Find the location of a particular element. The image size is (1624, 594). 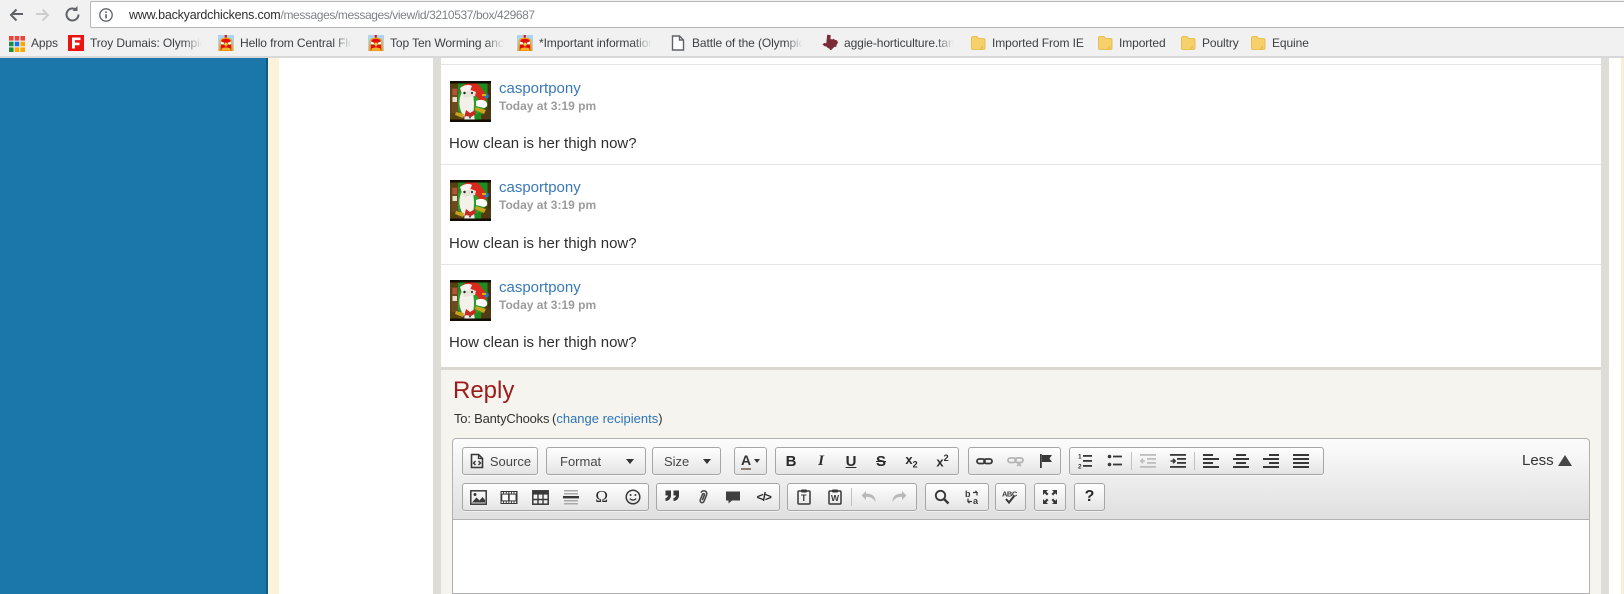

svg-text: 1 is located at coordinates (1080, 457).